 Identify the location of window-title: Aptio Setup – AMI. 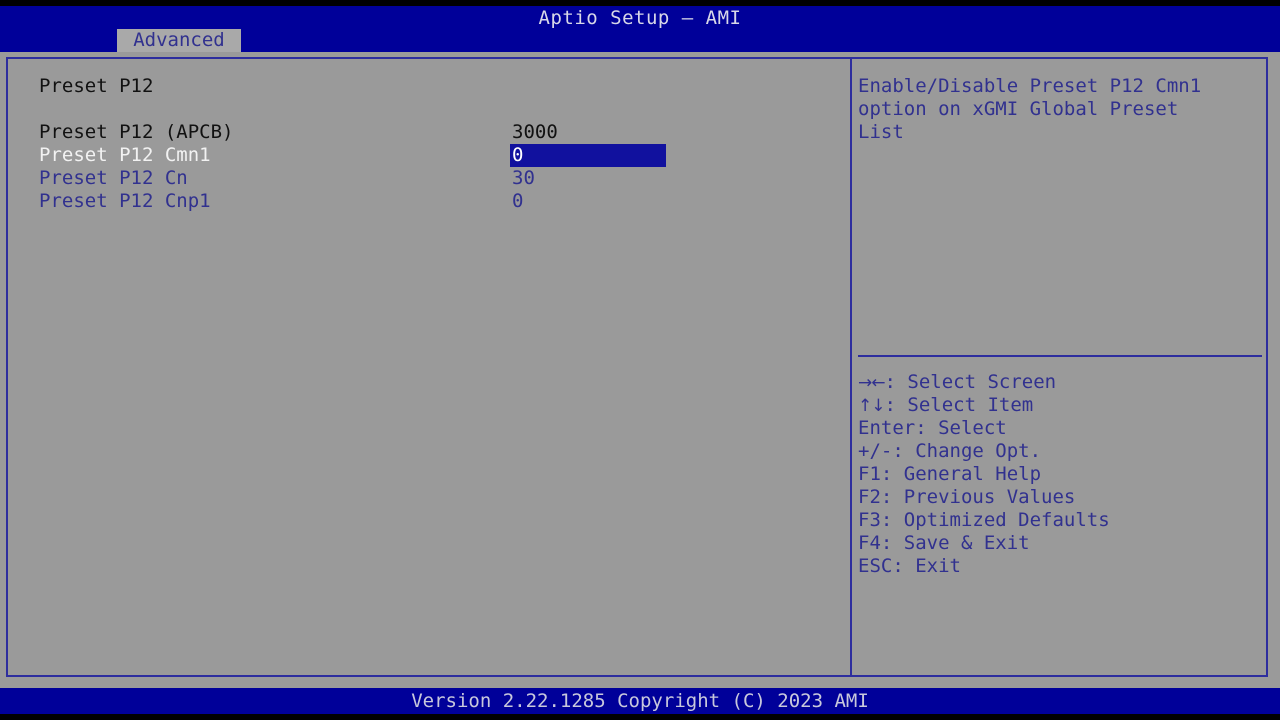
(640, 18).